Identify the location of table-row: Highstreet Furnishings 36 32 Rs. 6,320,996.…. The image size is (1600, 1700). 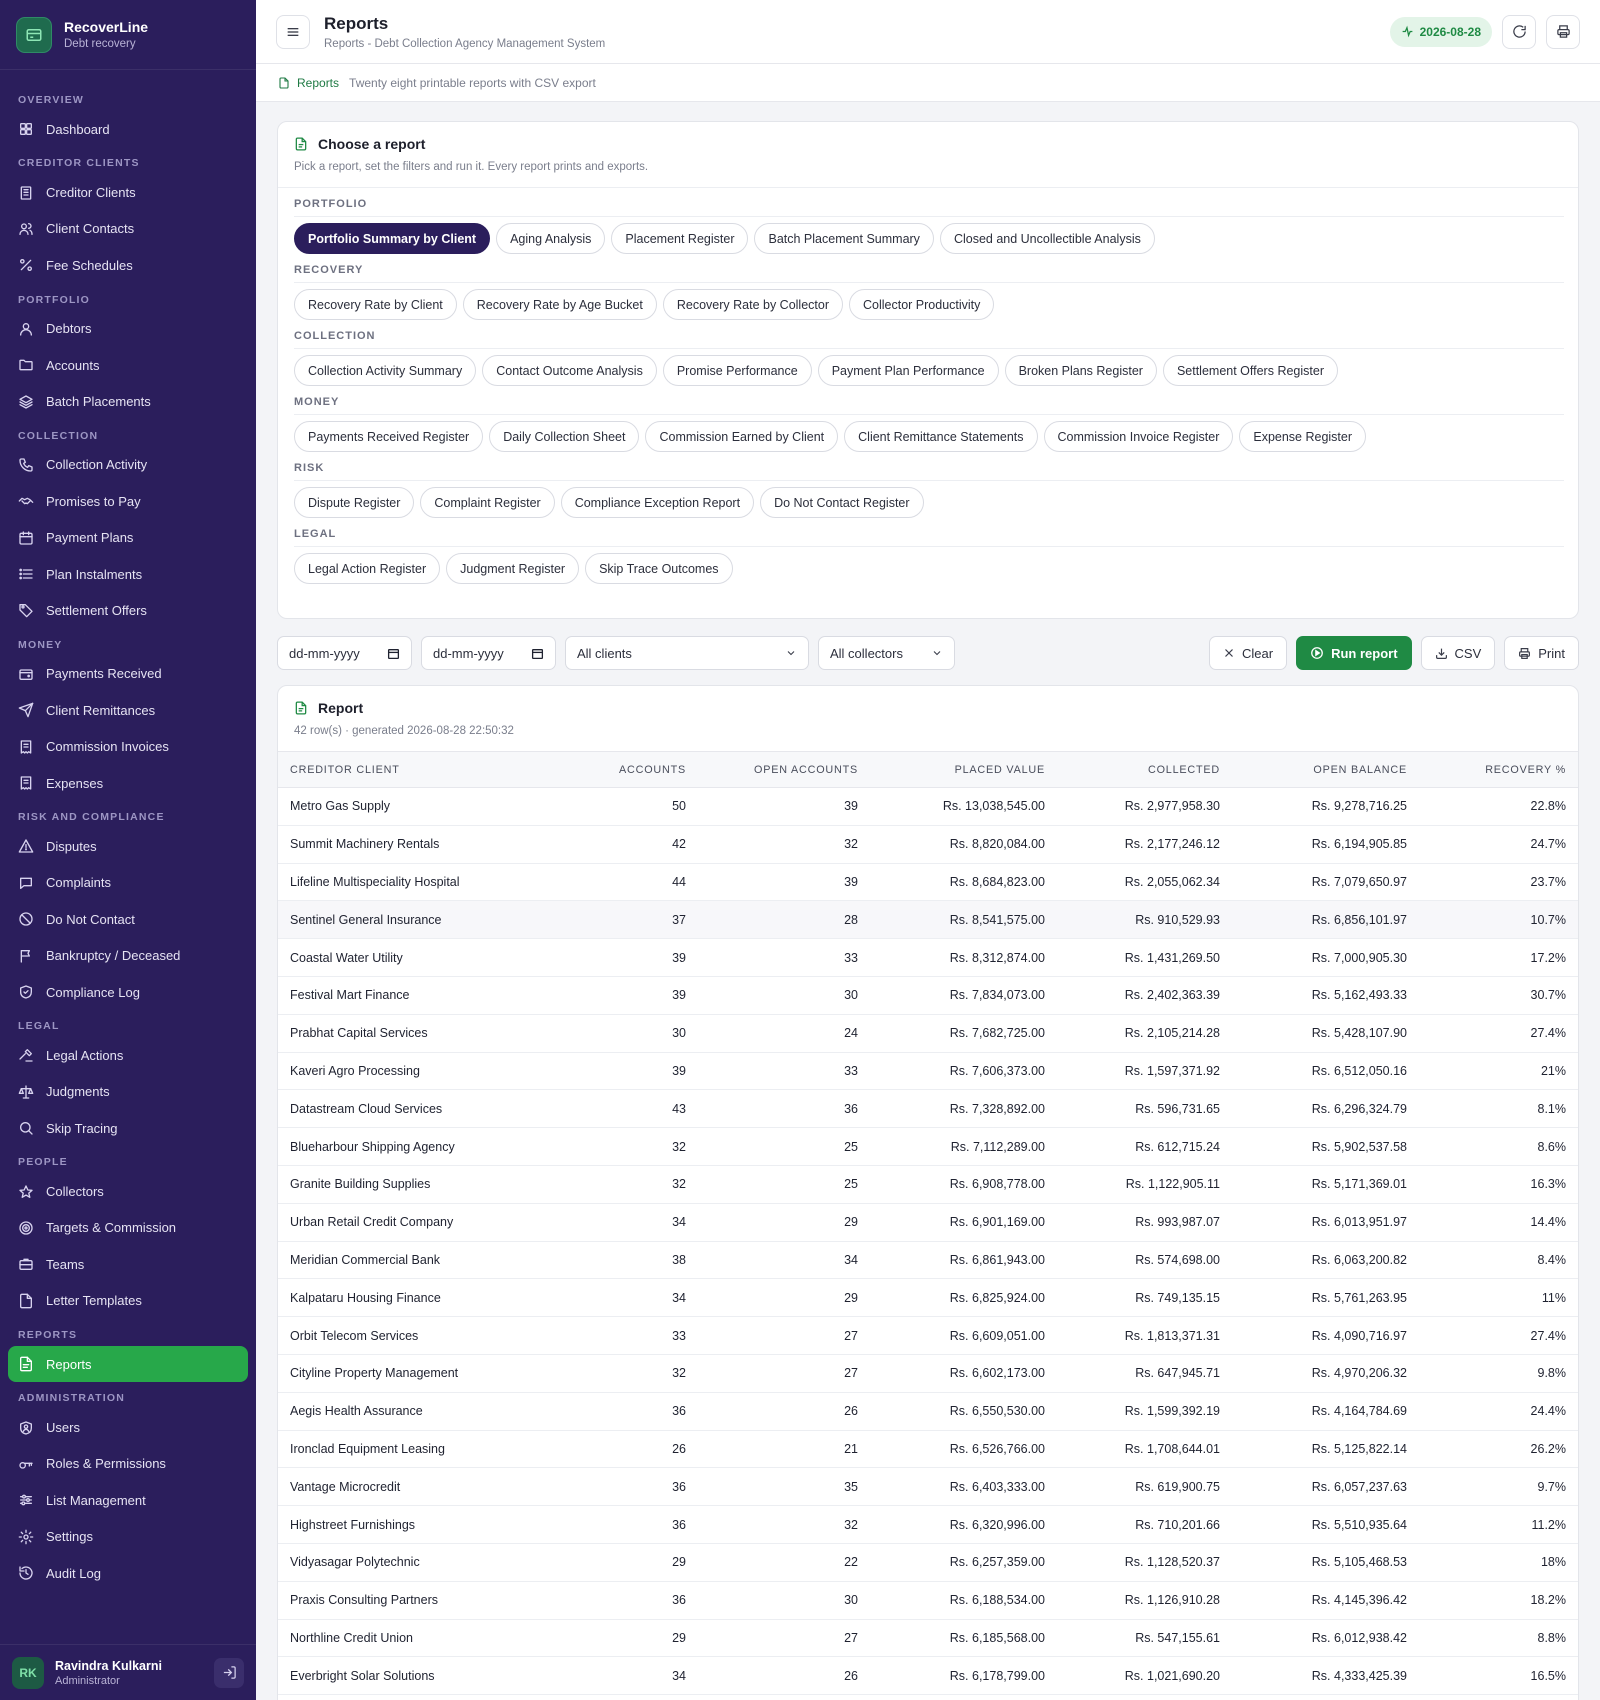
(928, 1524).